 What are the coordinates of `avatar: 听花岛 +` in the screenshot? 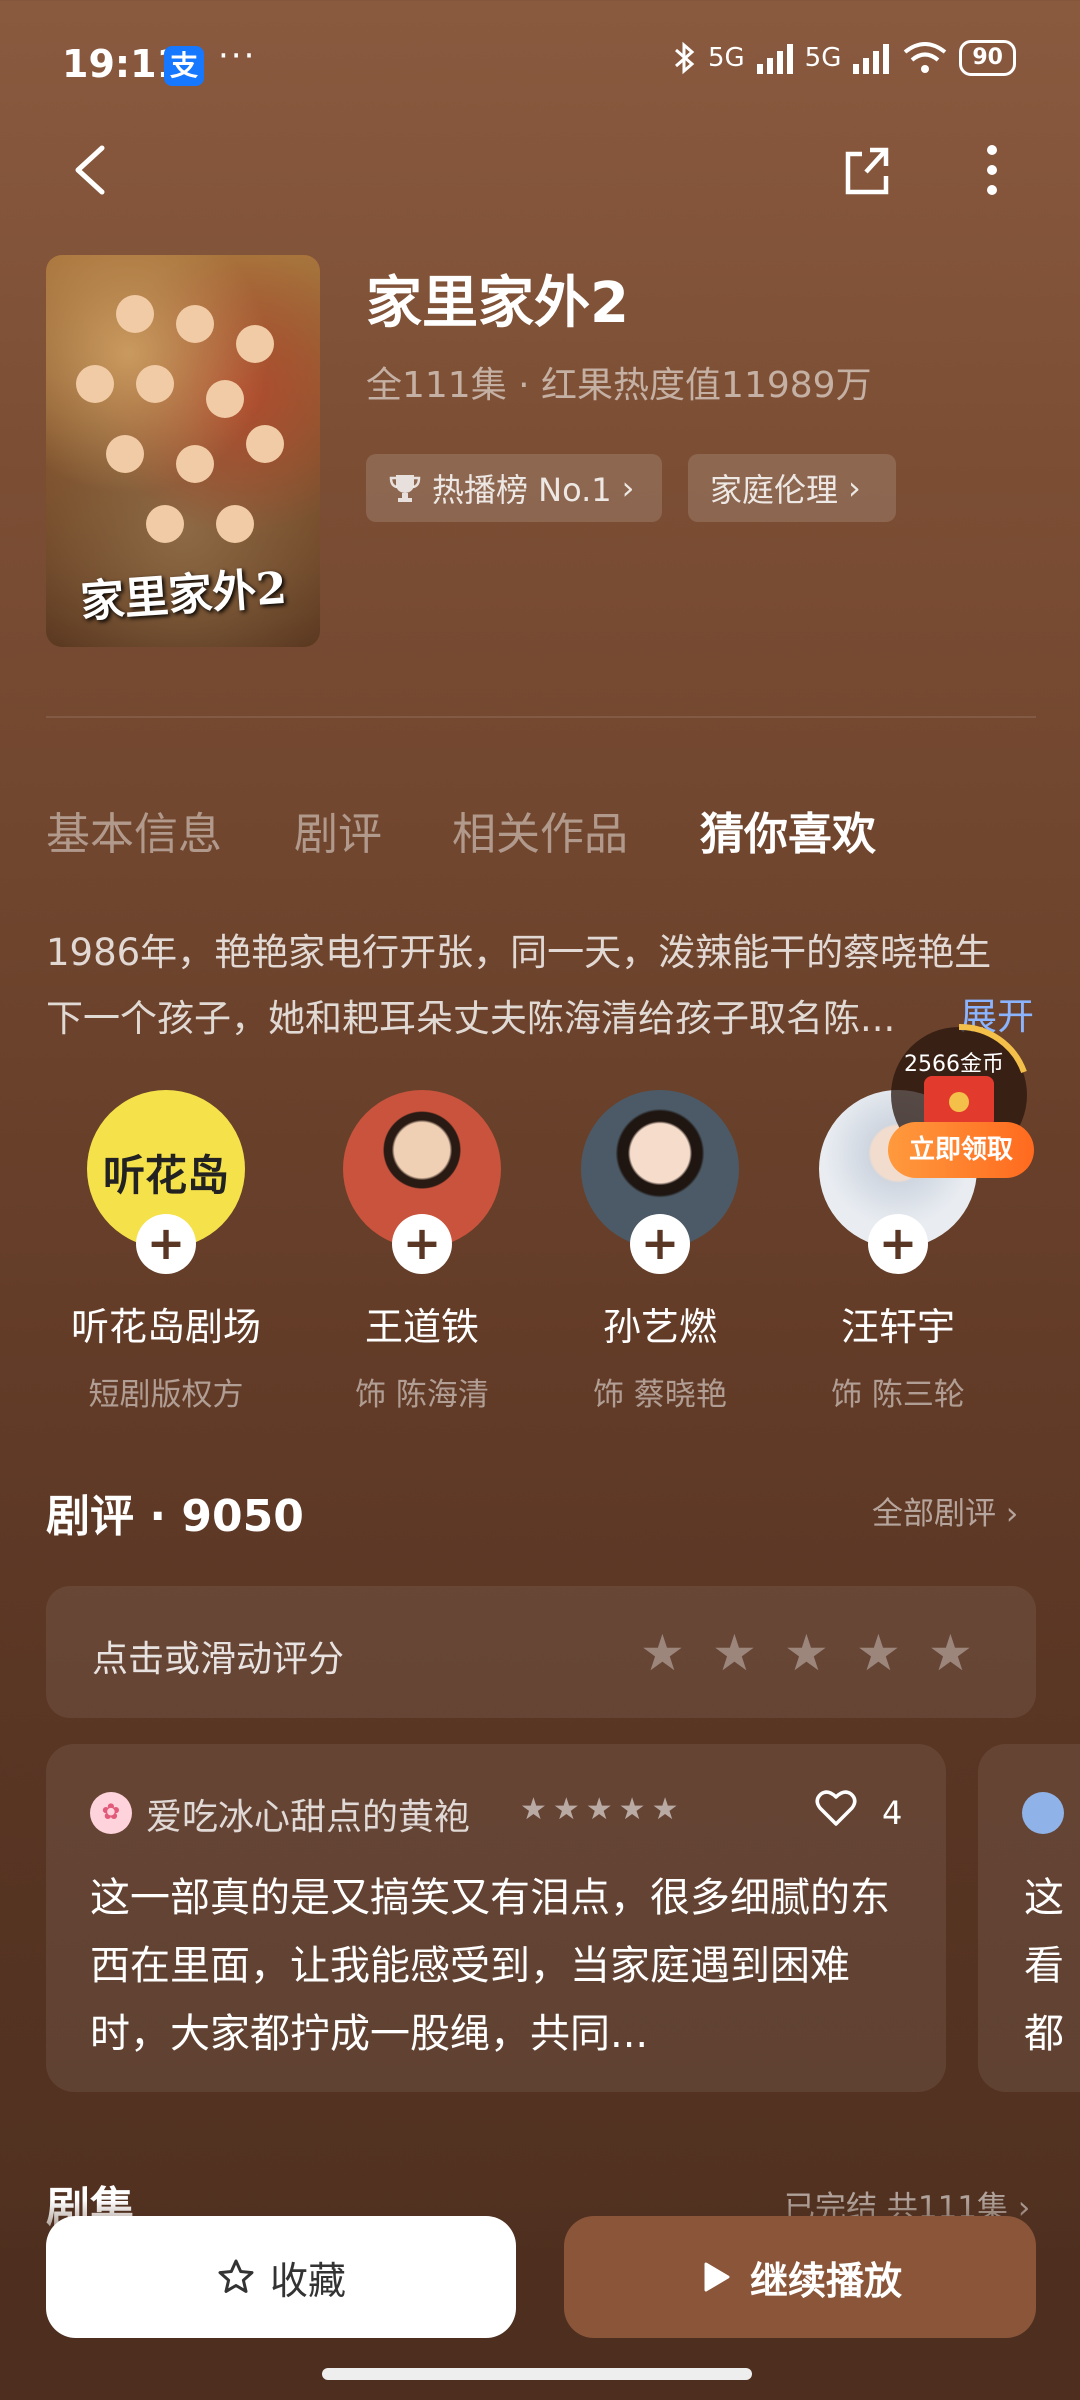 It's located at (166, 1182).